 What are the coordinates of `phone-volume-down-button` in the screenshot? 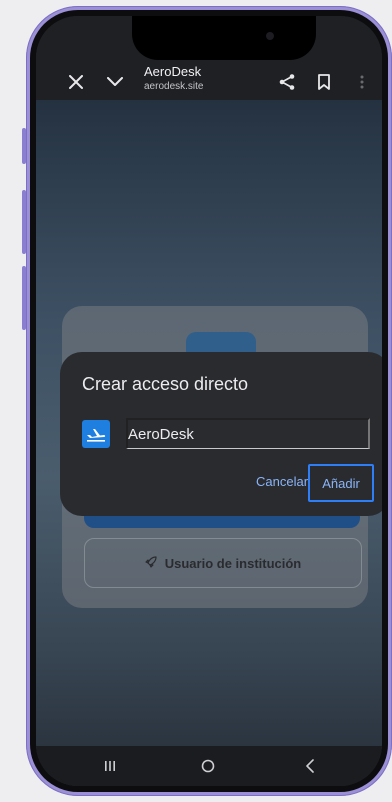 It's located at (24, 298).